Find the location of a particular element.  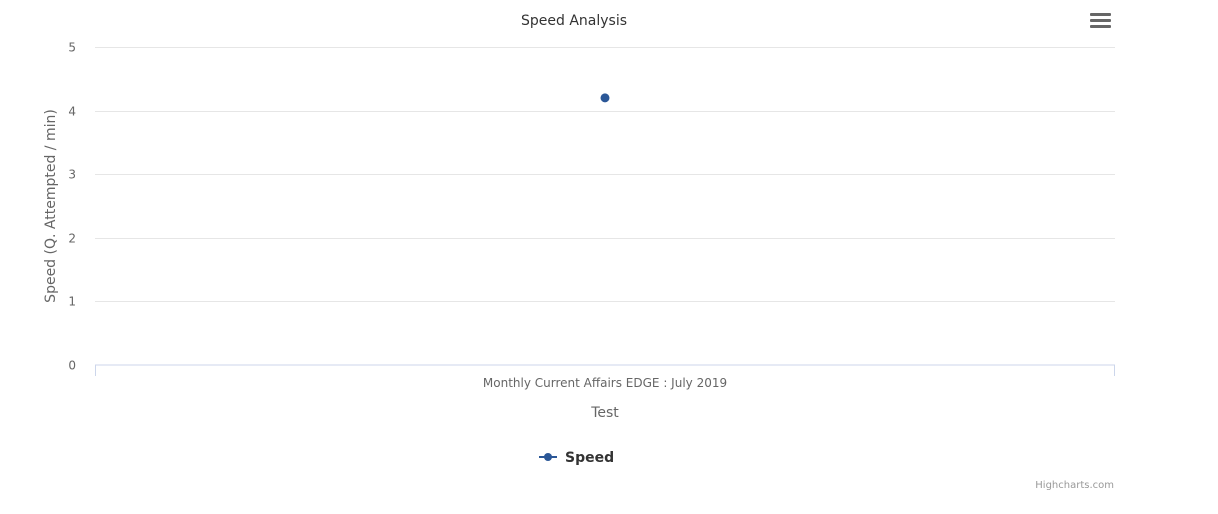

y-axis-title: Speed (Q. Attempted / min) is located at coordinates (51, 206).